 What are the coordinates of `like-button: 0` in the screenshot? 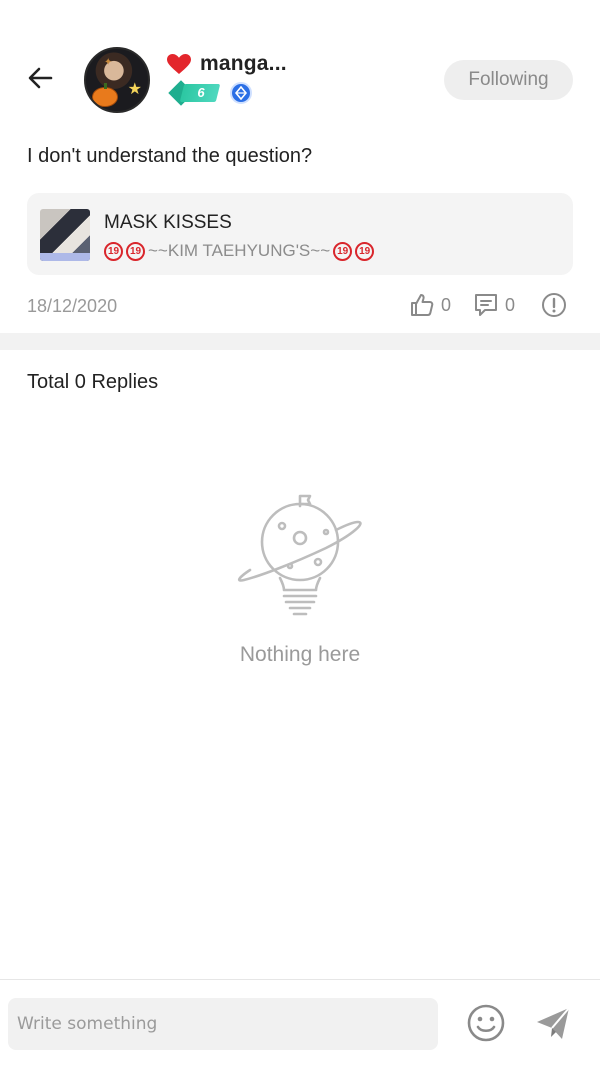 It's located at (430, 305).